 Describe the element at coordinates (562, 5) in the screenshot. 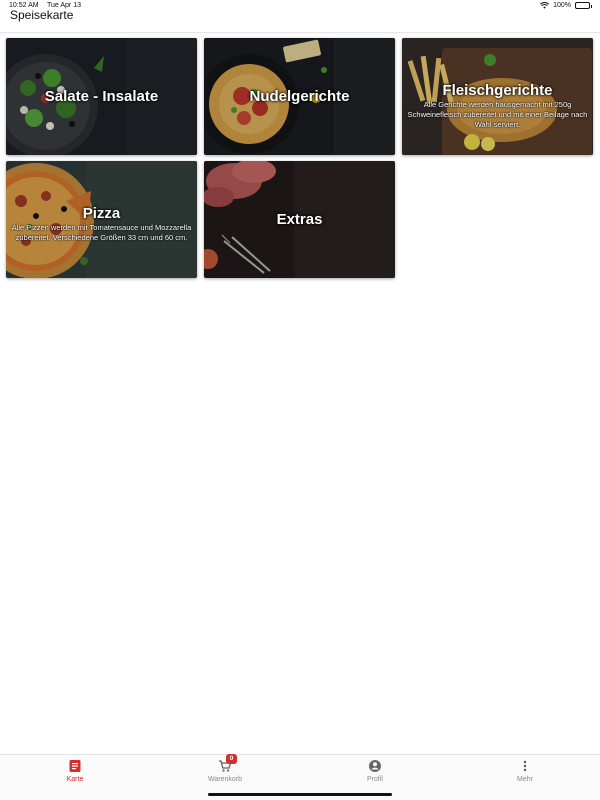

I see `battery-percent: 100%` at that location.